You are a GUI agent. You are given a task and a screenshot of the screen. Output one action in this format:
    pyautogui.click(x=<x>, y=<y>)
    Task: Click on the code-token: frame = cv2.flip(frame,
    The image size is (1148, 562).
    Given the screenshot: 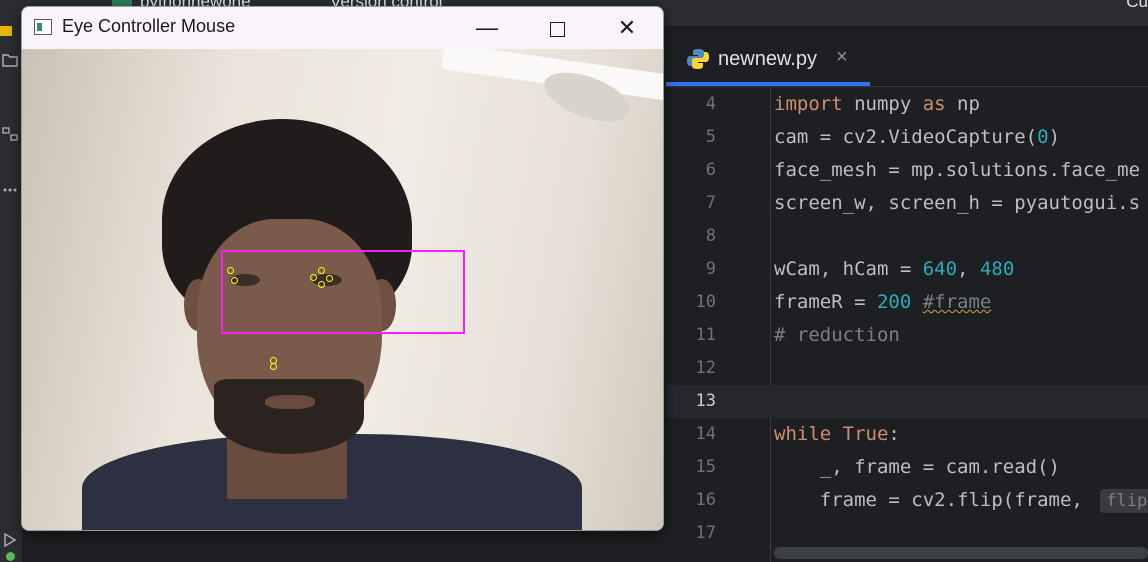 What is the action you would take?
    pyautogui.click(x=934, y=500)
    